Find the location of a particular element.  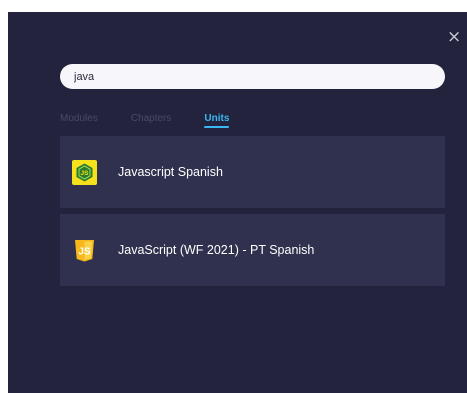

javascript-shield-icon: JS is located at coordinates (84, 250).